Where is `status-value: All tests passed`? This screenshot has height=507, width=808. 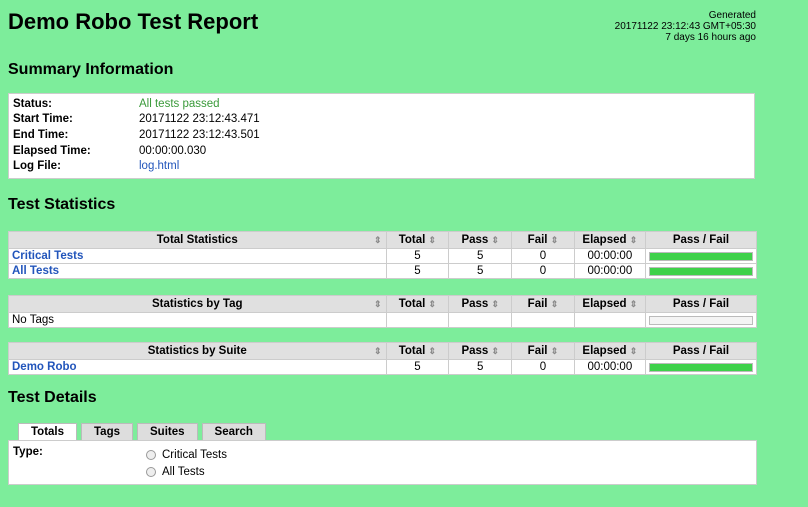
status-value: All tests passed is located at coordinates (179, 103).